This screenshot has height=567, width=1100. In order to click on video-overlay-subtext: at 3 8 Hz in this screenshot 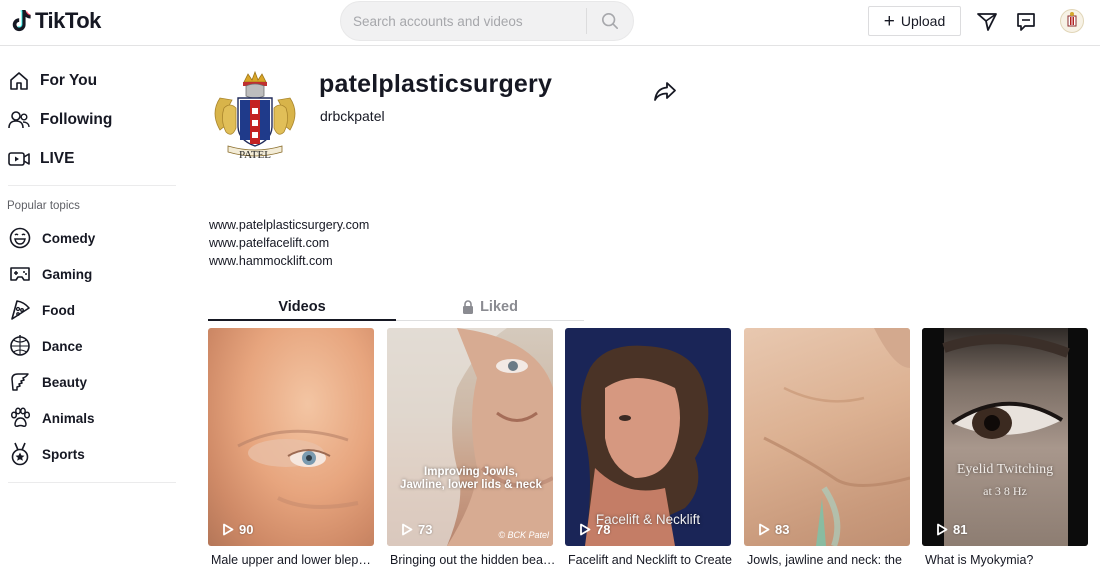, I will do `click(1005, 491)`.